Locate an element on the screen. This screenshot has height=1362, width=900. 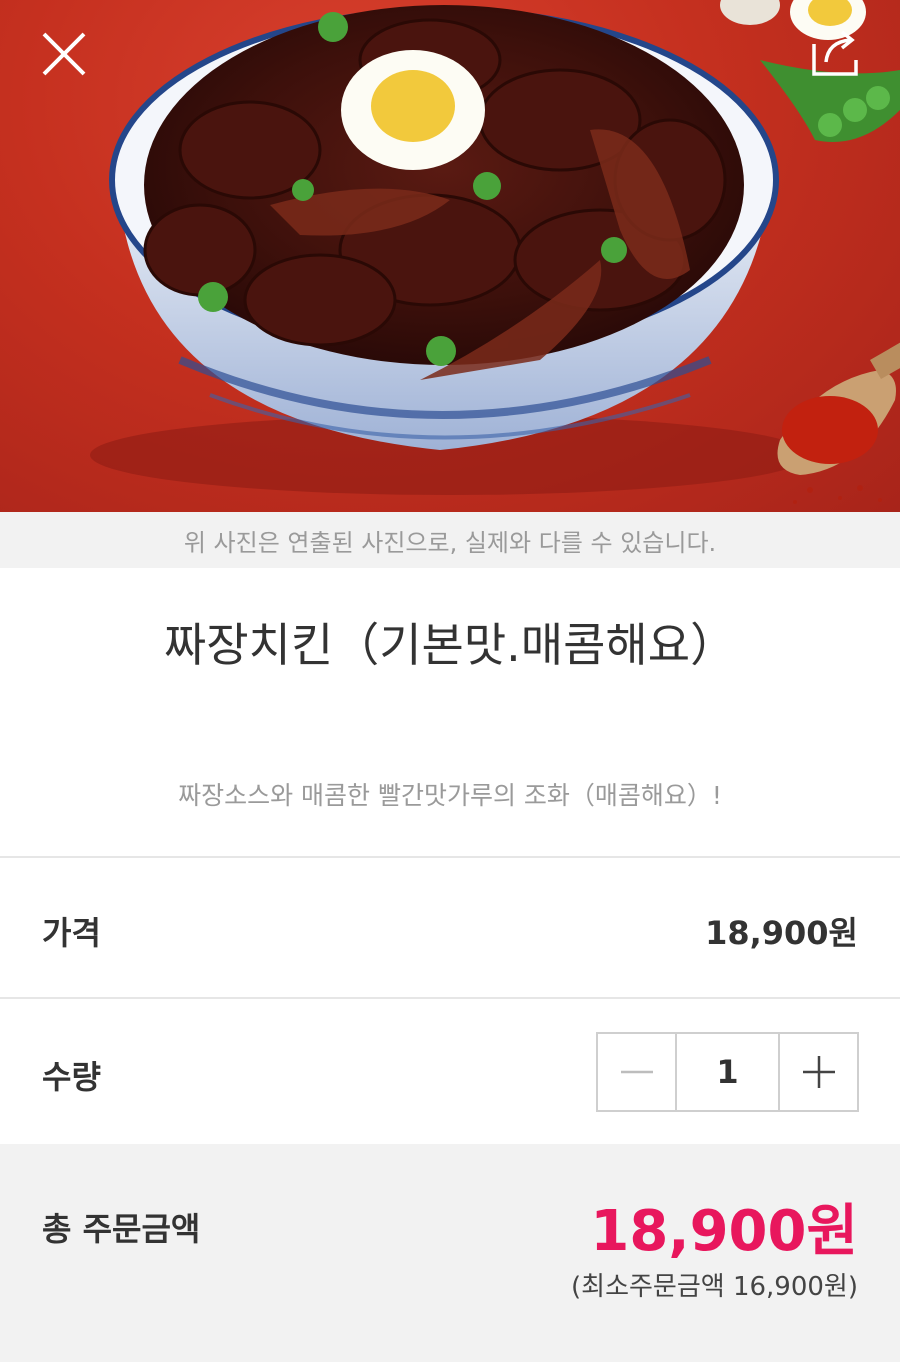
total-value: 18,900원 is located at coordinates (724, 1231).